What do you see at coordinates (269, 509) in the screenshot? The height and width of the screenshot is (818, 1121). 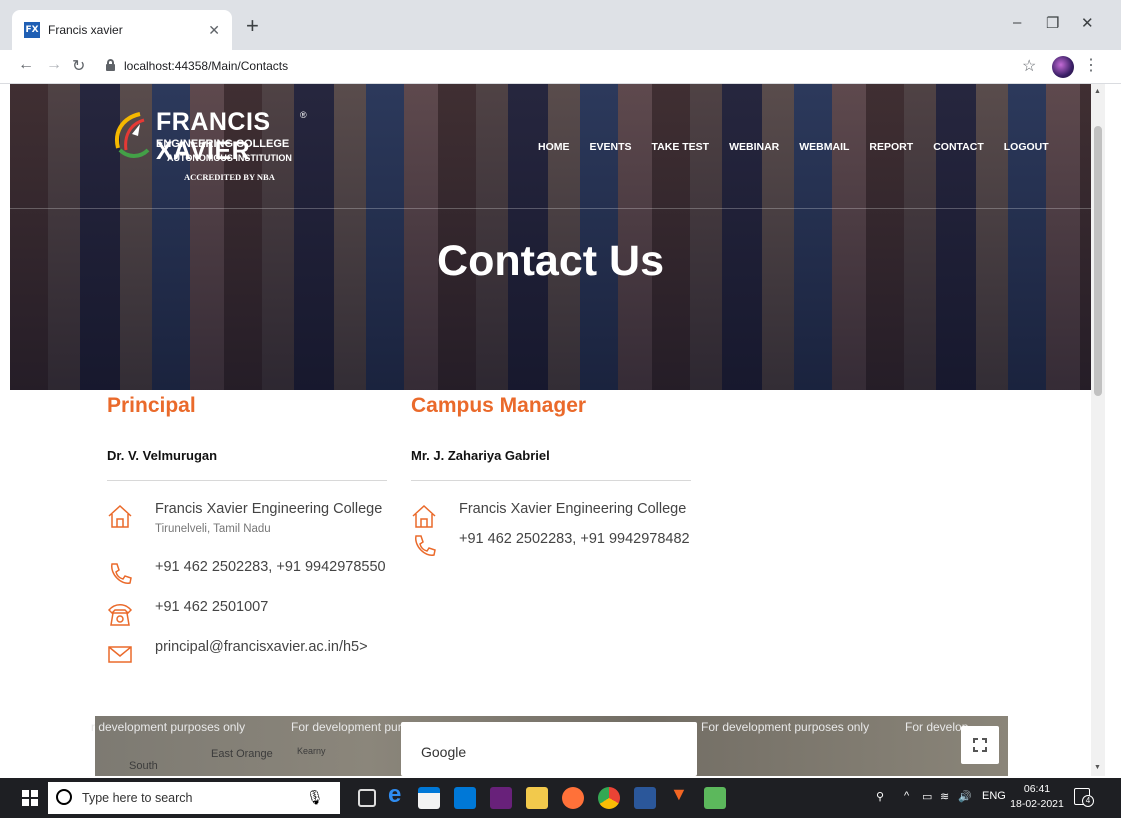 I see `principal-address-line1: Francis Xavier Engineering College` at bounding box center [269, 509].